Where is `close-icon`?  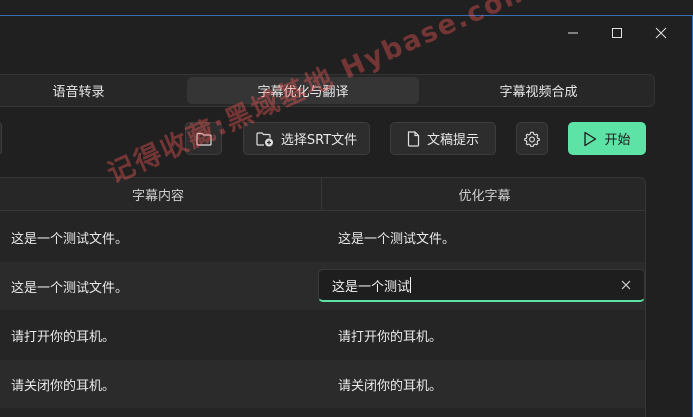 close-icon is located at coordinates (661, 33).